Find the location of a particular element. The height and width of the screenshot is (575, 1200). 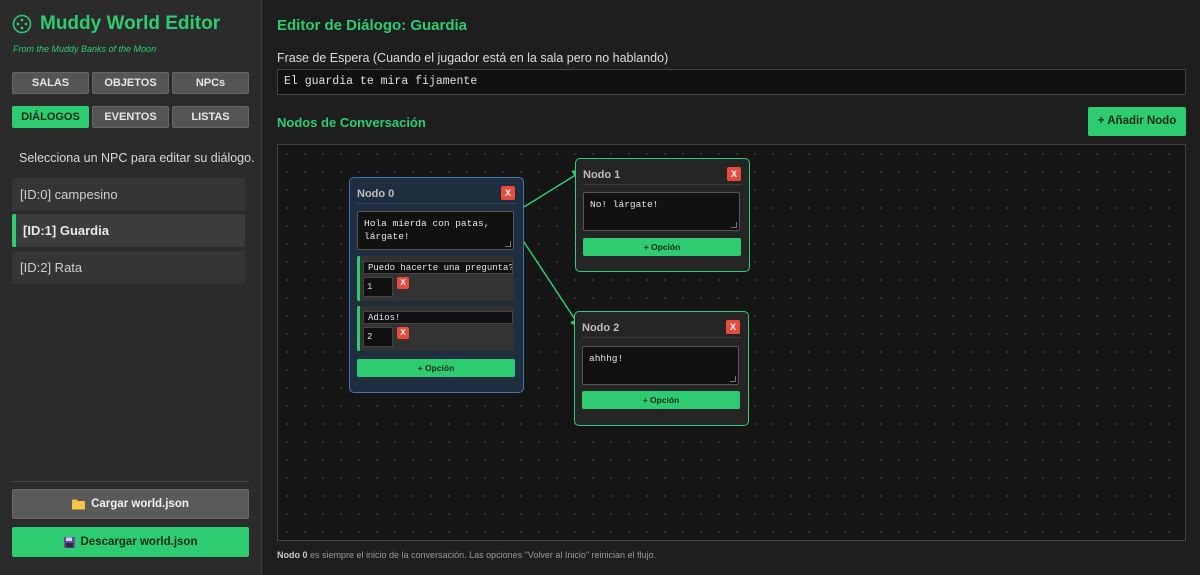

node-header: Nodo 1 X is located at coordinates (662, 175).